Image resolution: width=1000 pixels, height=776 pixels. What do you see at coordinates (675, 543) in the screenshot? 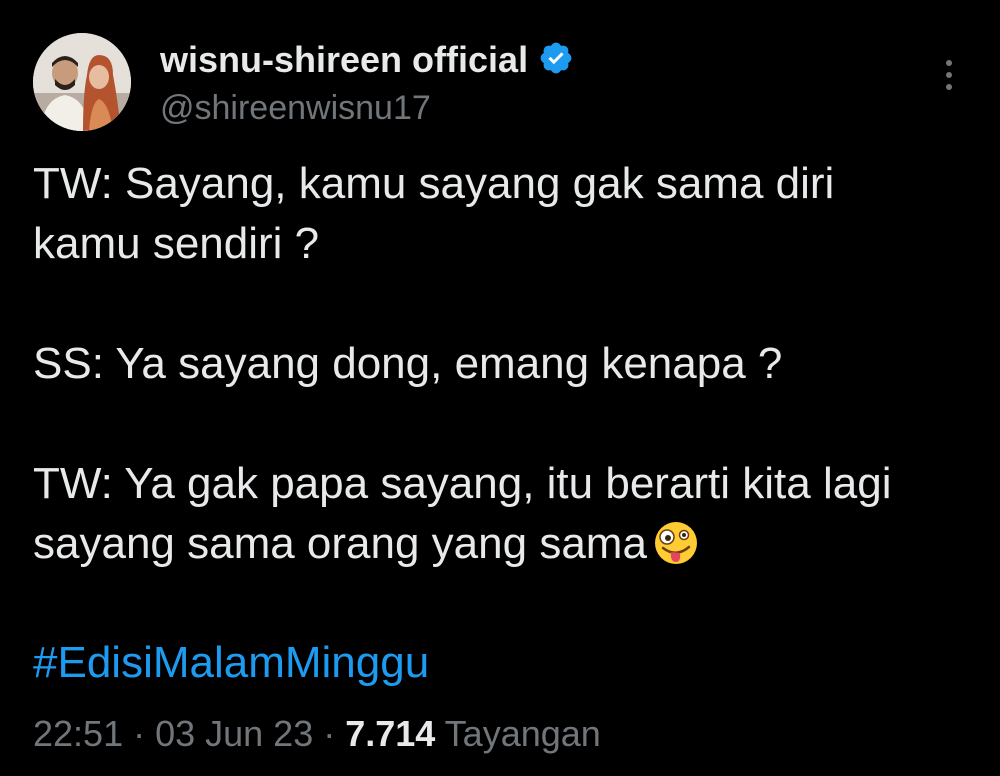
I see `zany-face-emoji-icon` at bounding box center [675, 543].